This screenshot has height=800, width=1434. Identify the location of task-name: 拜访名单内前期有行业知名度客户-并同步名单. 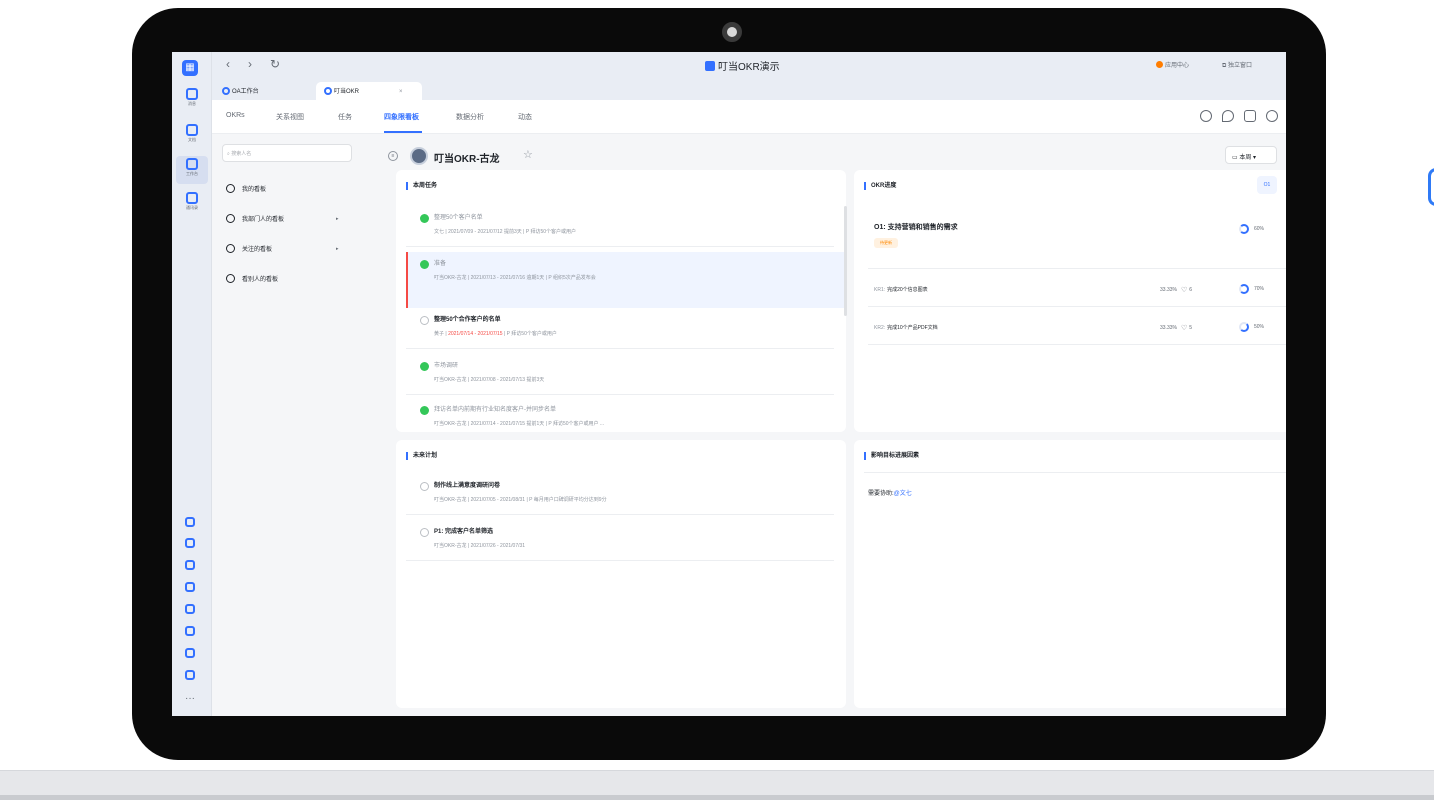
(495, 410).